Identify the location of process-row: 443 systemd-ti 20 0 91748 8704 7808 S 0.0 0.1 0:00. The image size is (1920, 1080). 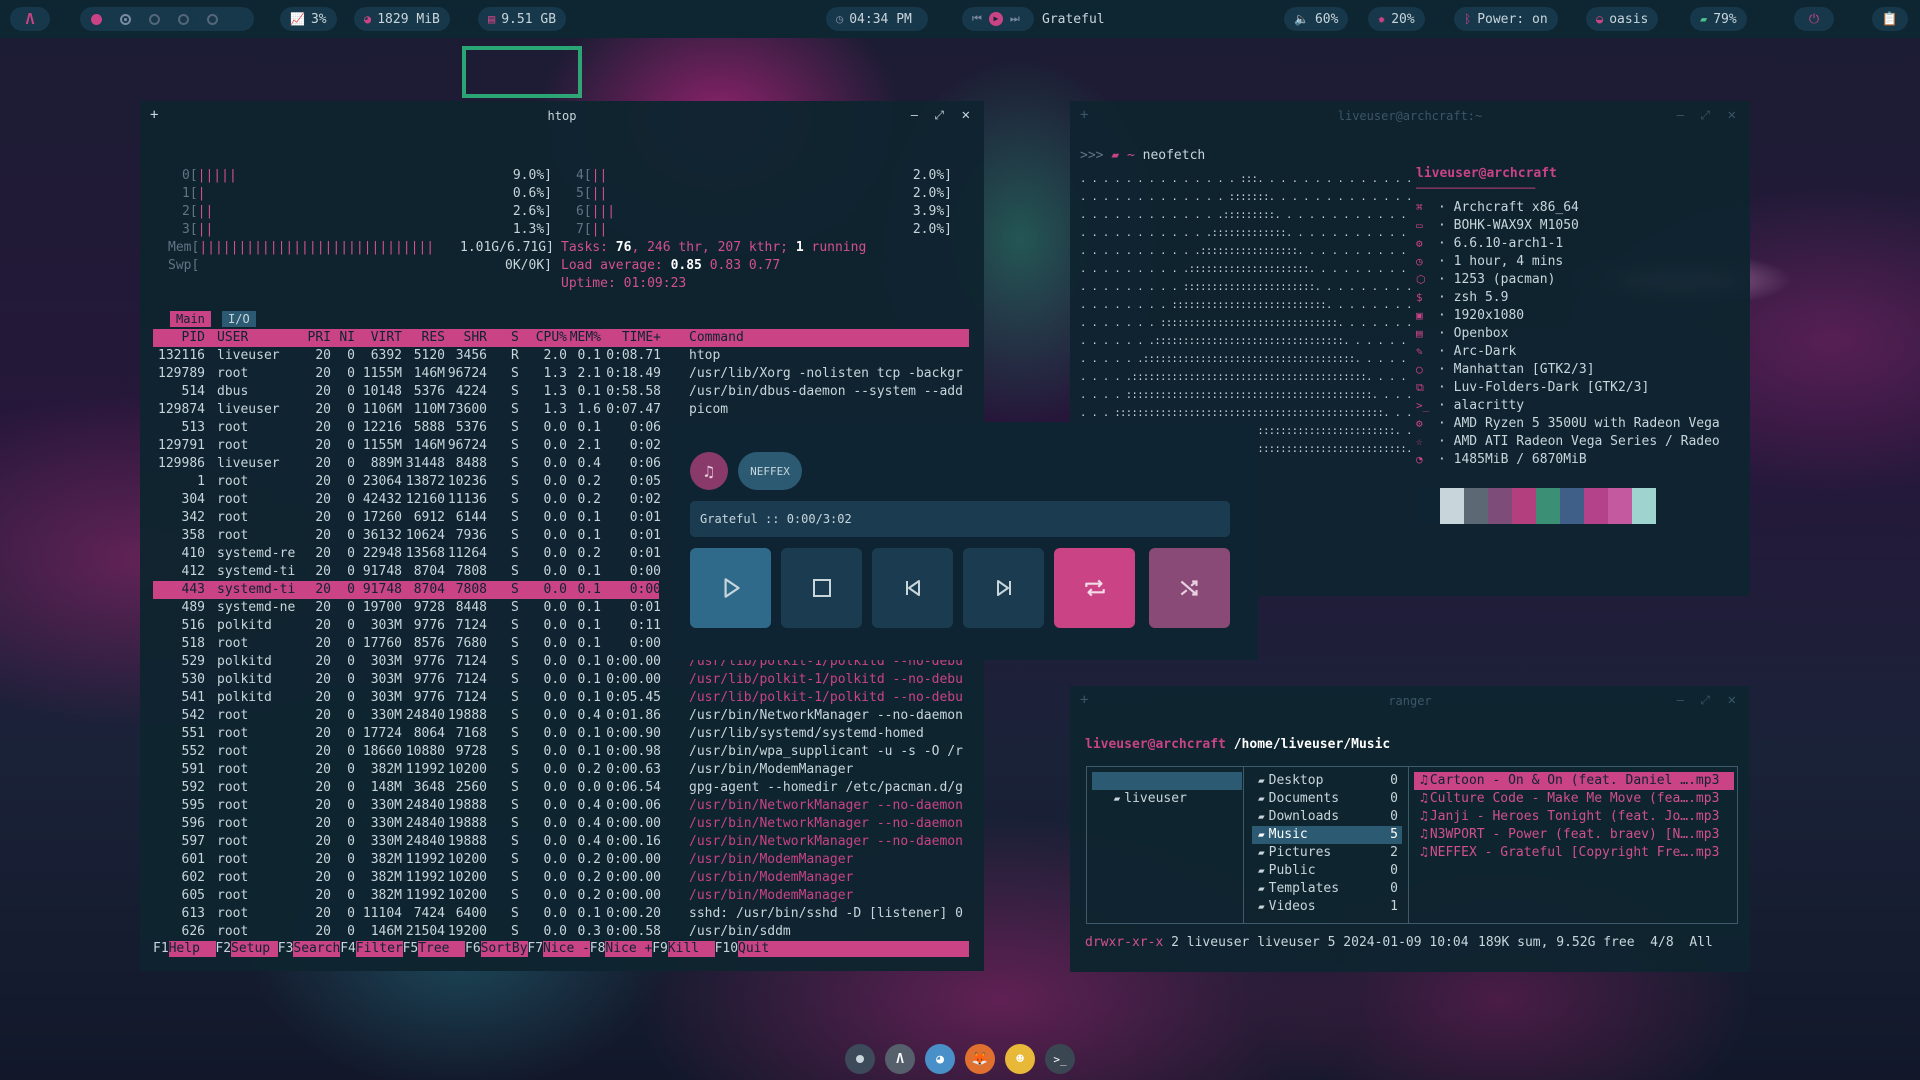
(407, 590).